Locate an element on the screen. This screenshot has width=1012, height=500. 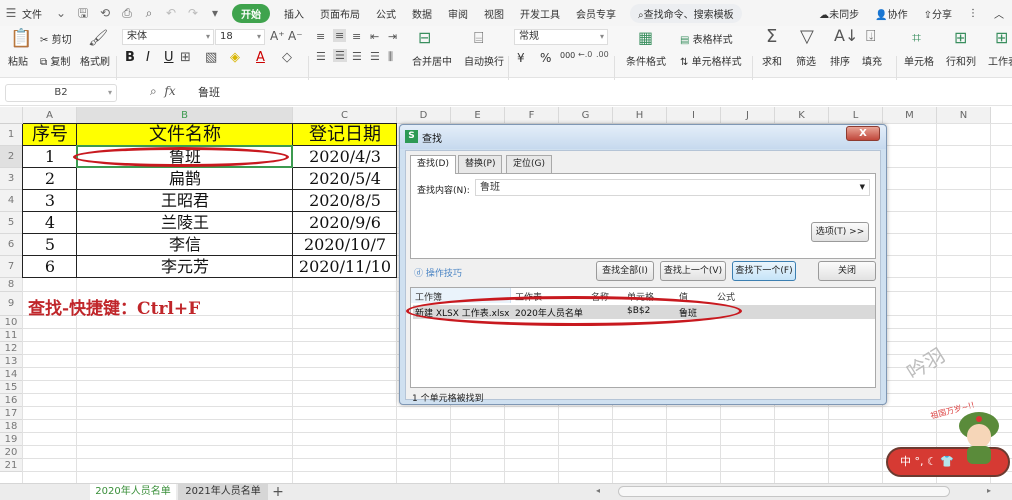
select-all-corner is located at coordinates (11, 115).